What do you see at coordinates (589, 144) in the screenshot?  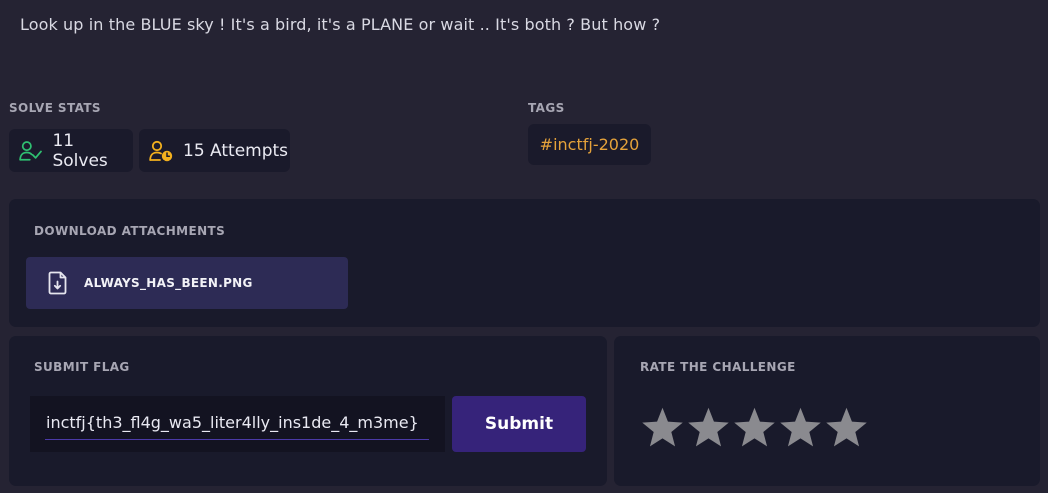 I see `tag-badge: #inctfj-2020` at bounding box center [589, 144].